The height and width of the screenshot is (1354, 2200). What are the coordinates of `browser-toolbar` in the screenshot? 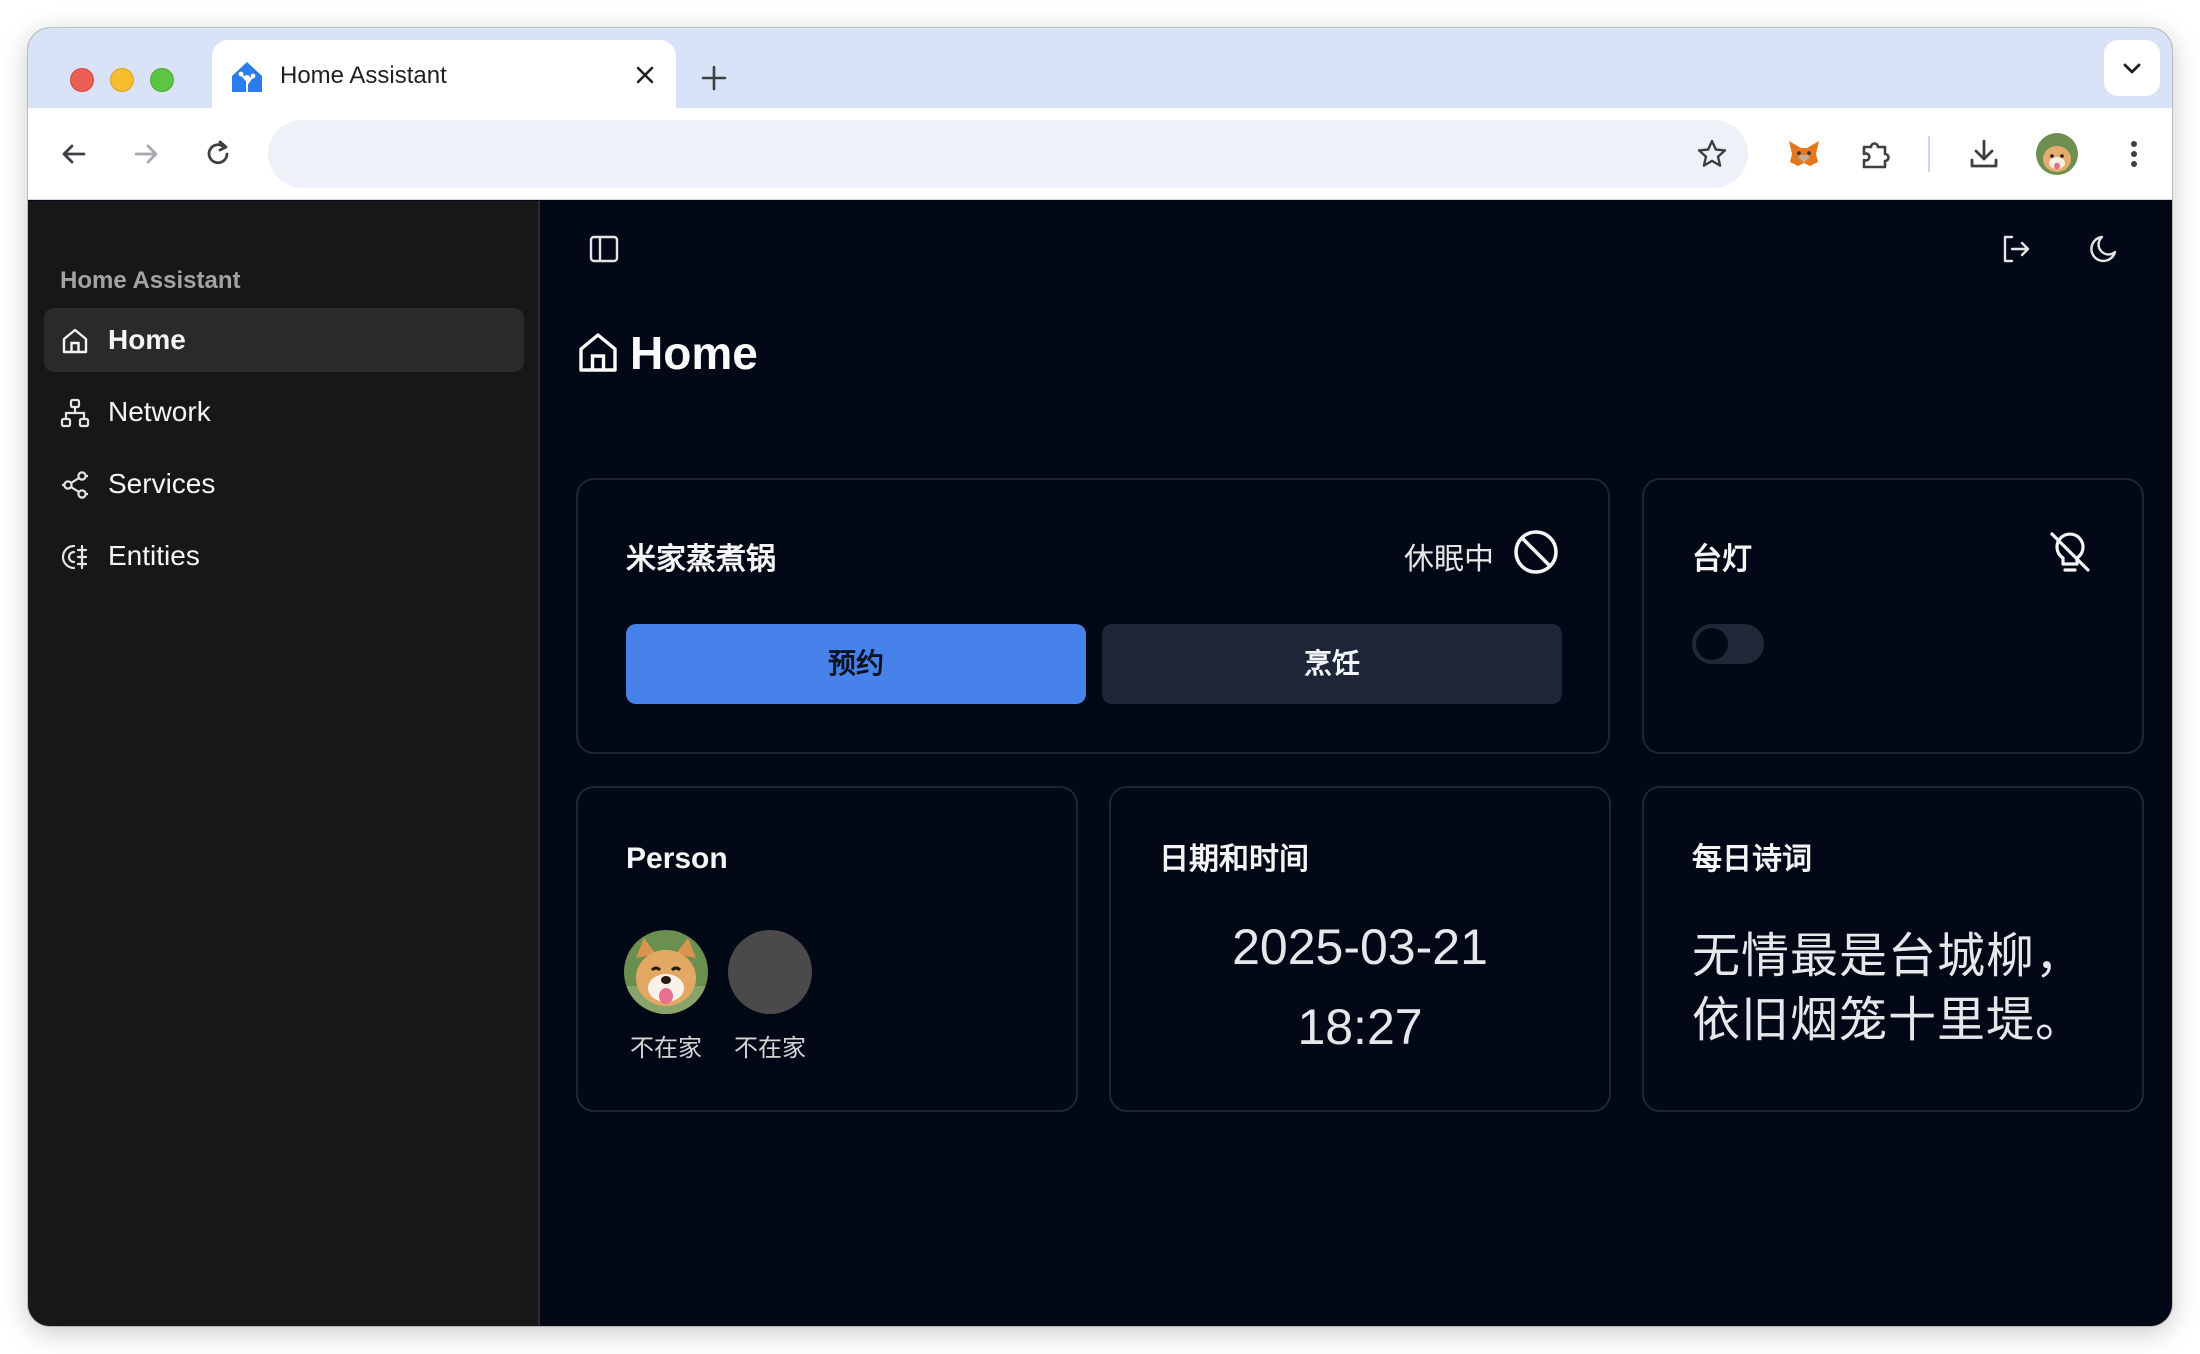 It's located at (1100, 154).